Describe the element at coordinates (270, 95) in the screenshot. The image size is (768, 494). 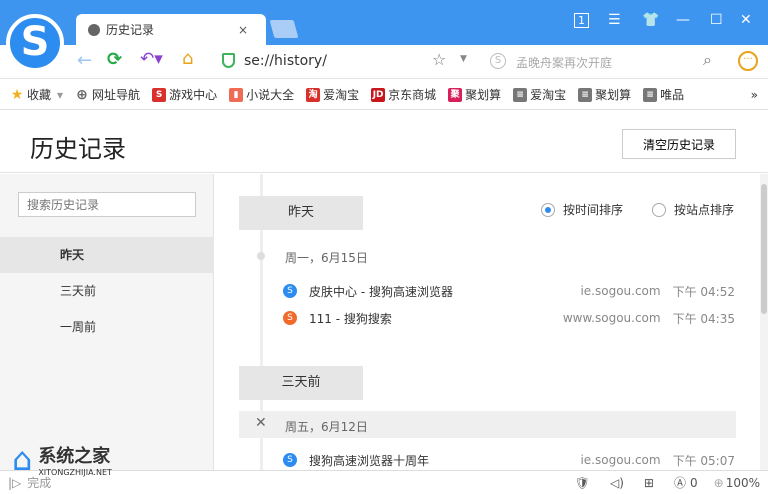
I see `bookmark-label: 小说大全` at that location.